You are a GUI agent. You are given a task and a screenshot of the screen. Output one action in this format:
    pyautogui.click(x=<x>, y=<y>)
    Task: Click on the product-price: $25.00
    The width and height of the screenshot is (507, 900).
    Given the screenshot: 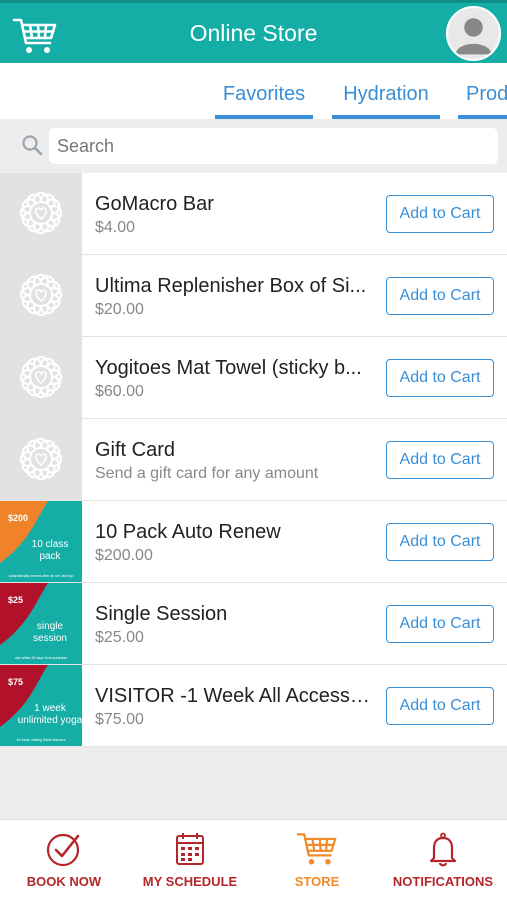 What is the action you would take?
    pyautogui.click(x=119, y=637)
    